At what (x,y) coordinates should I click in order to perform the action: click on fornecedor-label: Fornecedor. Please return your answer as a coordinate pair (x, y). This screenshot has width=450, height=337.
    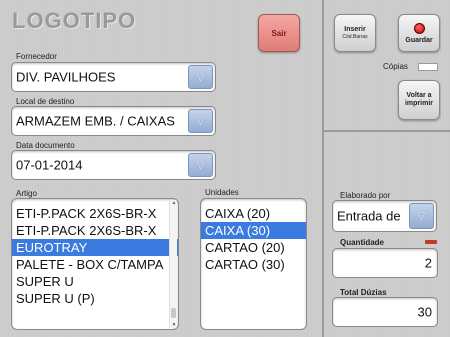
    Looking at the image, I should click on (36, 56).